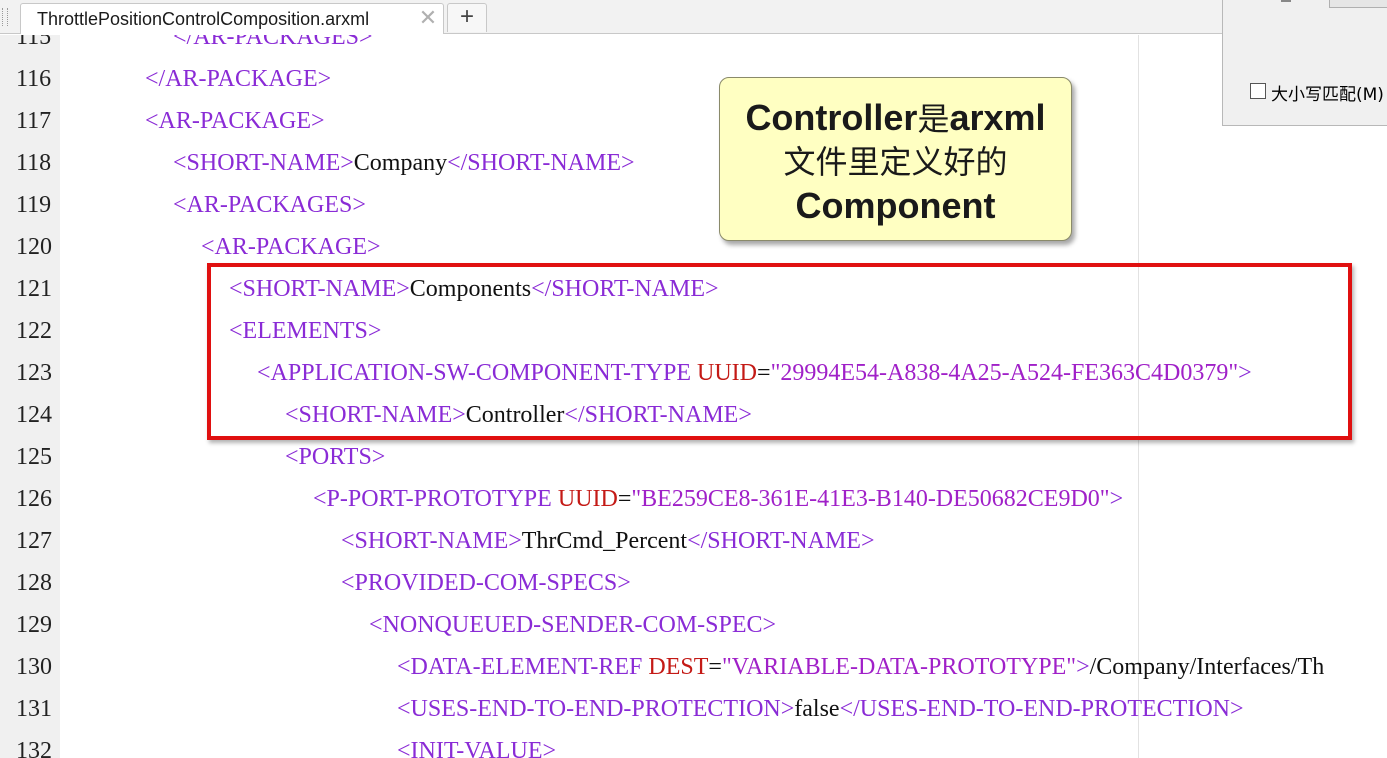 The height and width of the screenshot is (758, 1387). Describe the element at coordinates (604, 541) in the screenshot. I see `code-token-txt: ThrCmd_Percent` at that location.